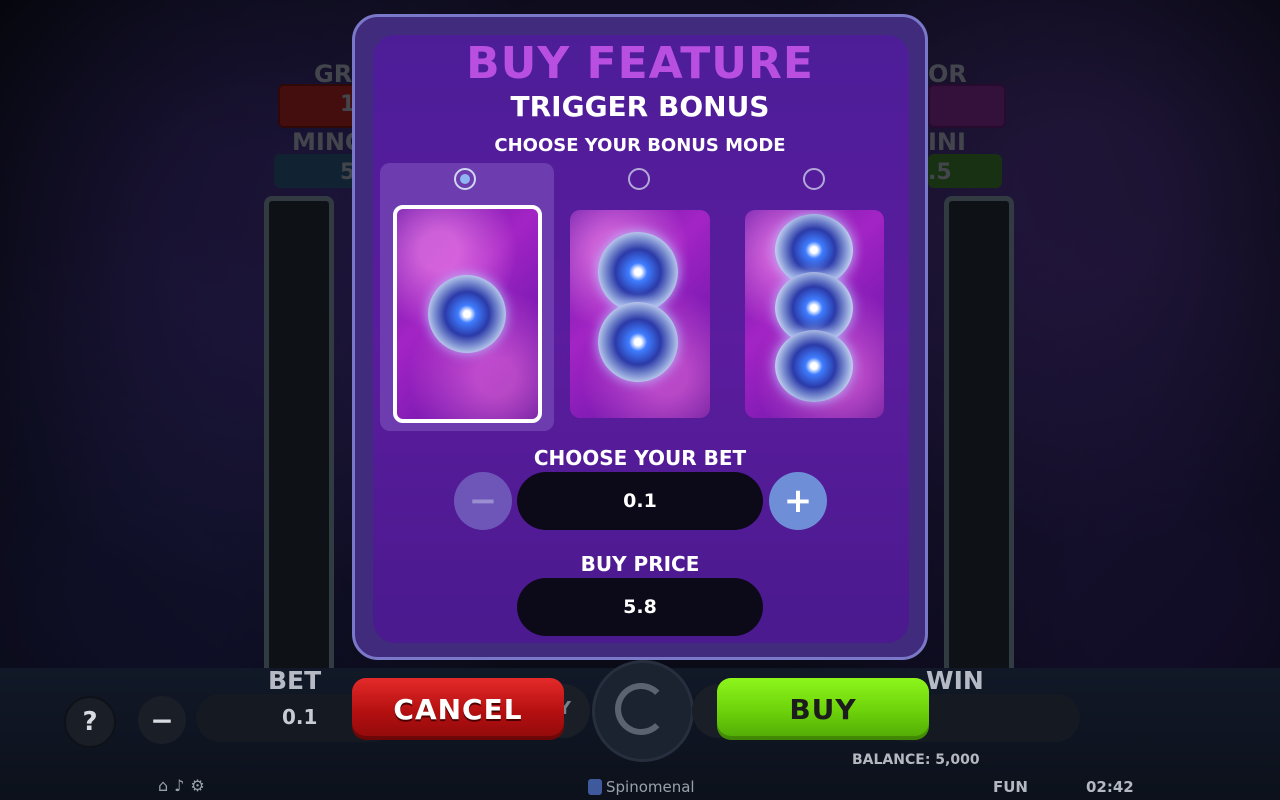  What do you see at coordinates (595, 787) in the screenshot?
I see `brand-logo-icon` at bounding box center [595, 787].